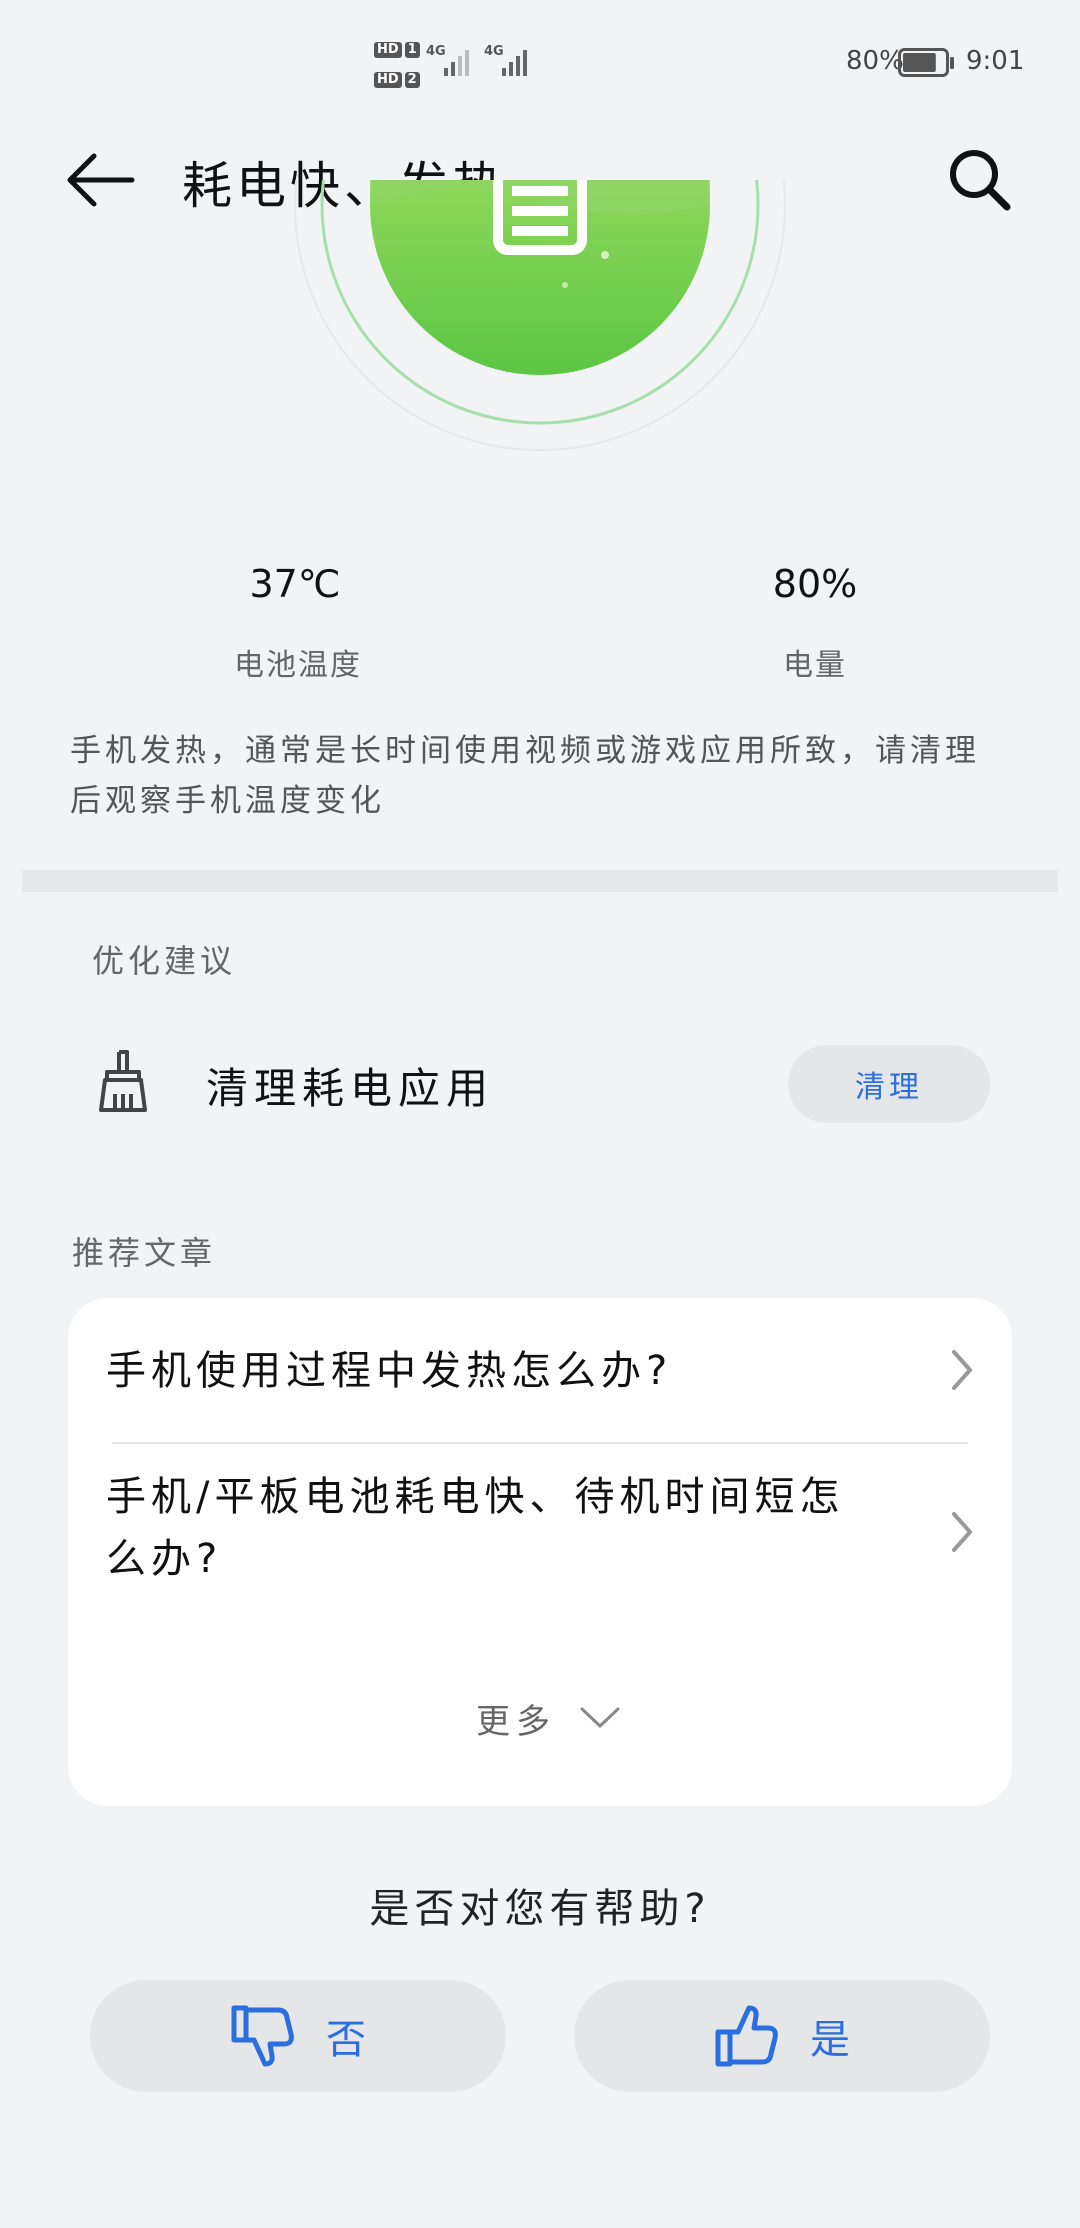  I want to click on clock: 9:01, so click(995, 61).